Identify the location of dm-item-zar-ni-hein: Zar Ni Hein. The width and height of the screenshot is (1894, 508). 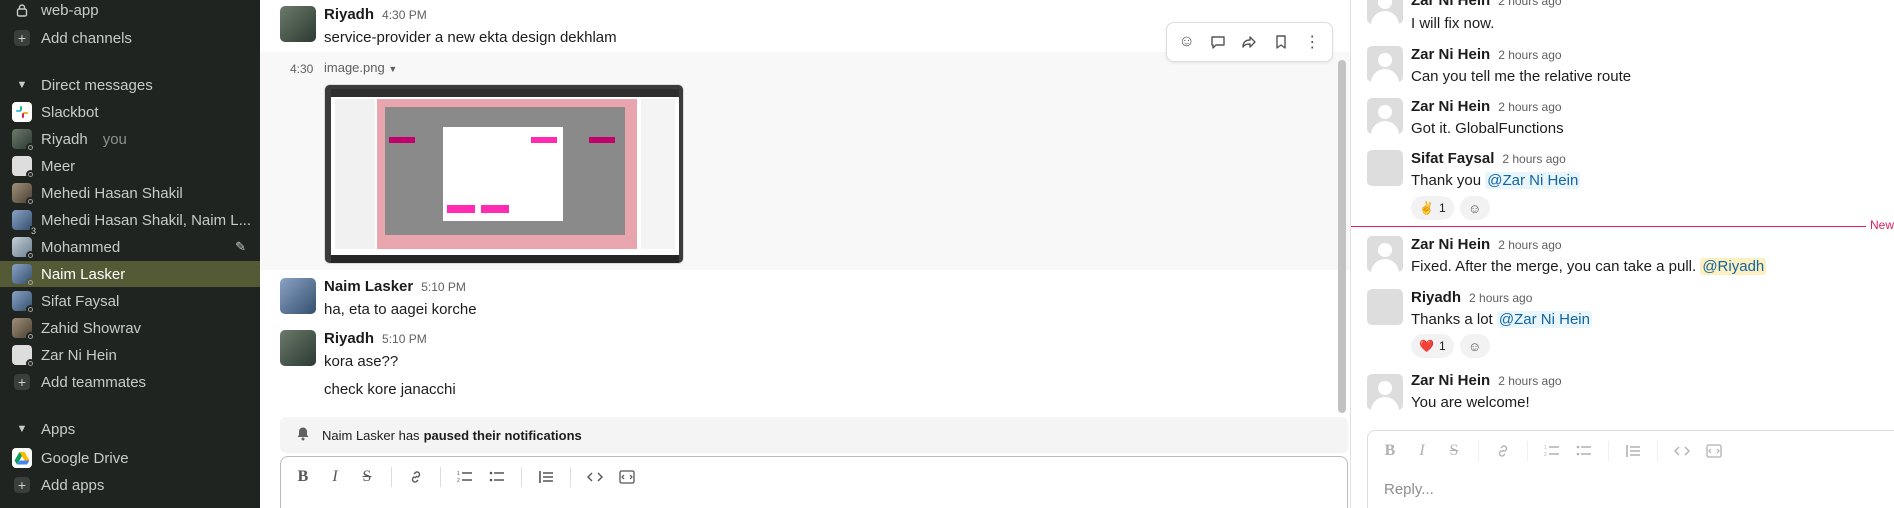
(131, 355).